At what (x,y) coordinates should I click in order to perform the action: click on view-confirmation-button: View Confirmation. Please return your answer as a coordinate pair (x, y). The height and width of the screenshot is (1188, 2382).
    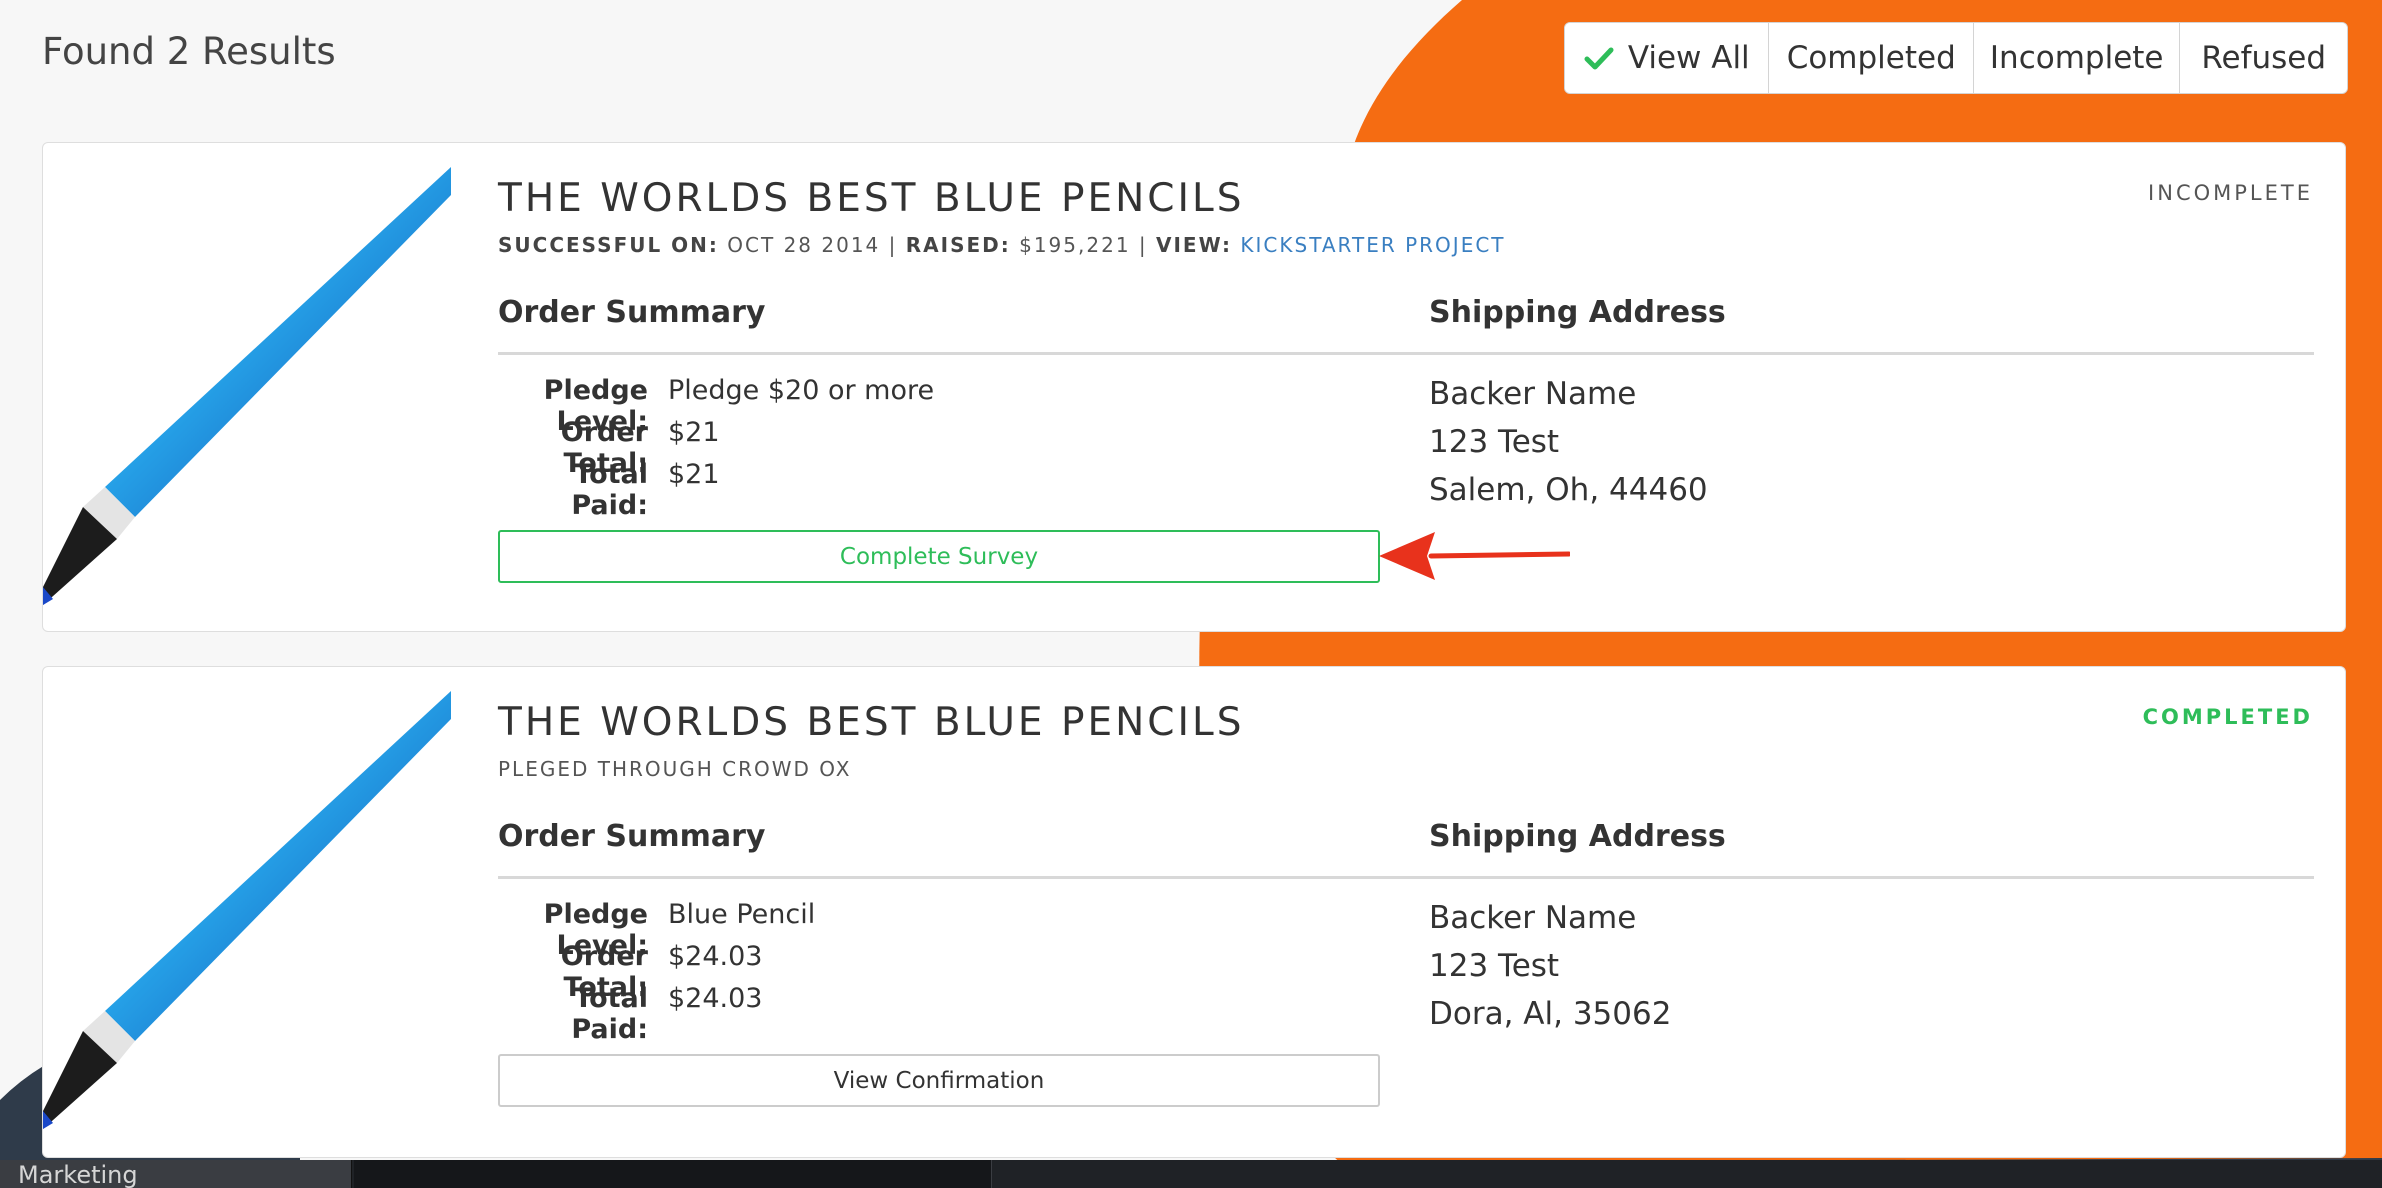
    Looking at the image, I should click on (939, 1080).